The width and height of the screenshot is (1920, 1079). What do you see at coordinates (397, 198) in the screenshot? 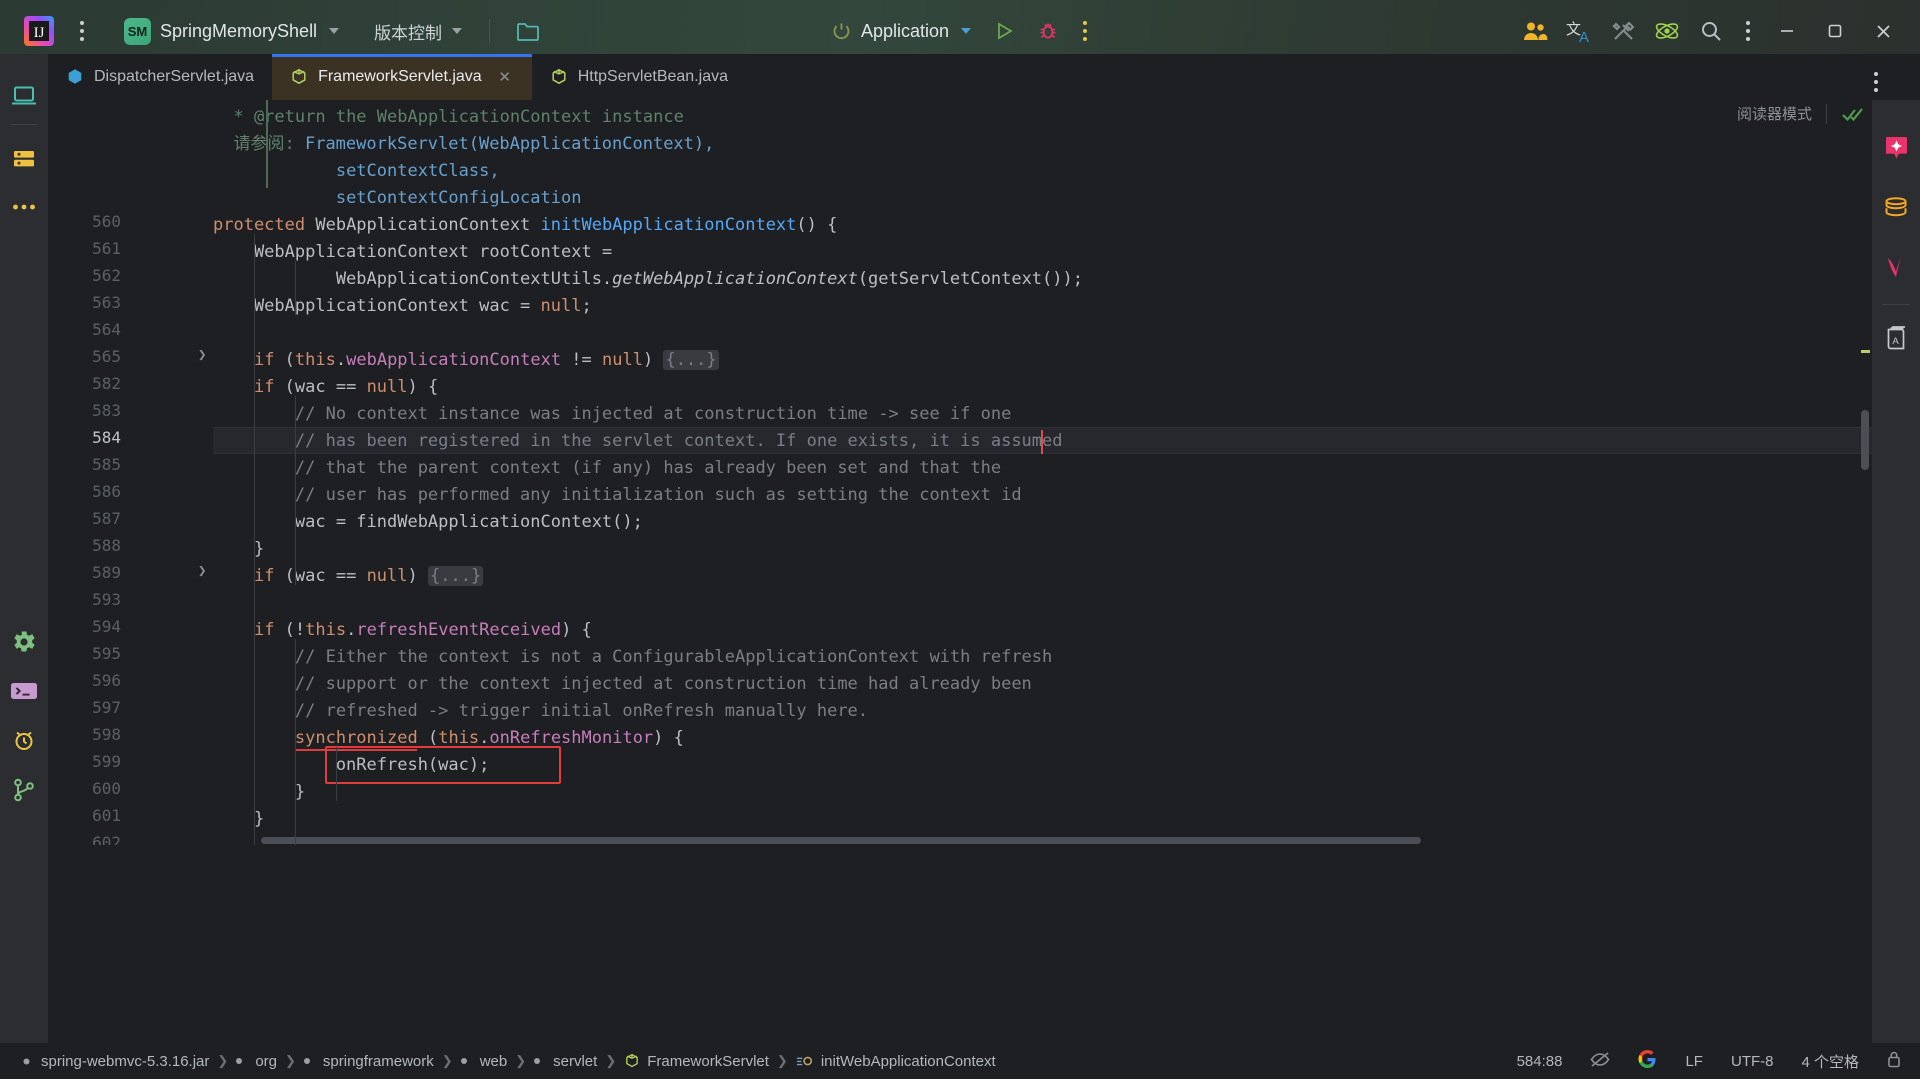
I see `code-line: setContextConfigLocation` at bounding box center [397, 198].